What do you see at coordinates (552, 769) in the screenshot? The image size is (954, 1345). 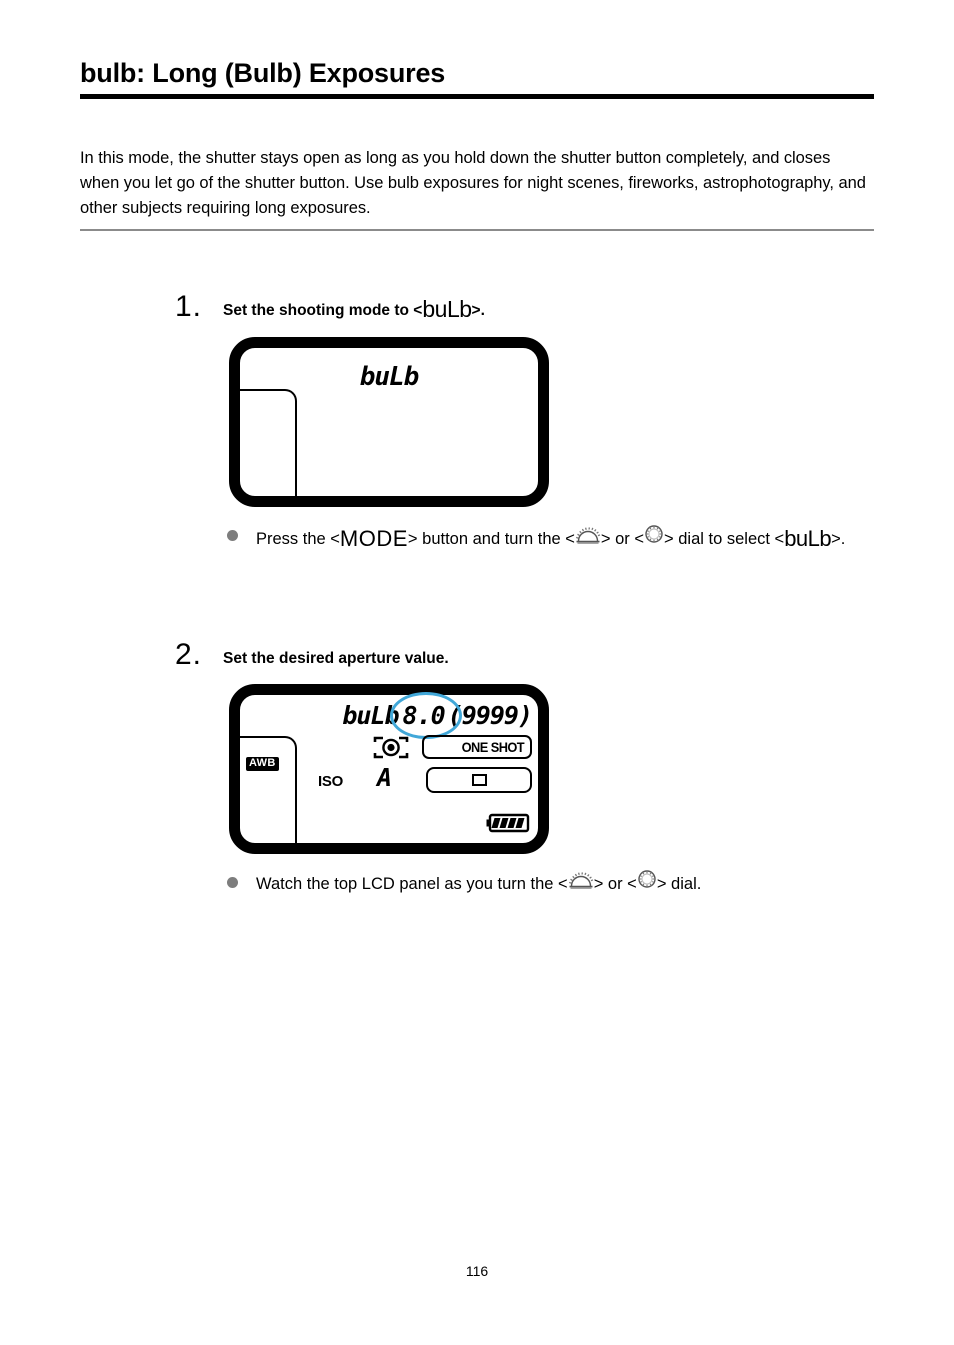 I see `step-2-lcd-illustration: buLb 8.0 (9999) AWB ISO A ONE SHOT` at bounding box center [552, 769].